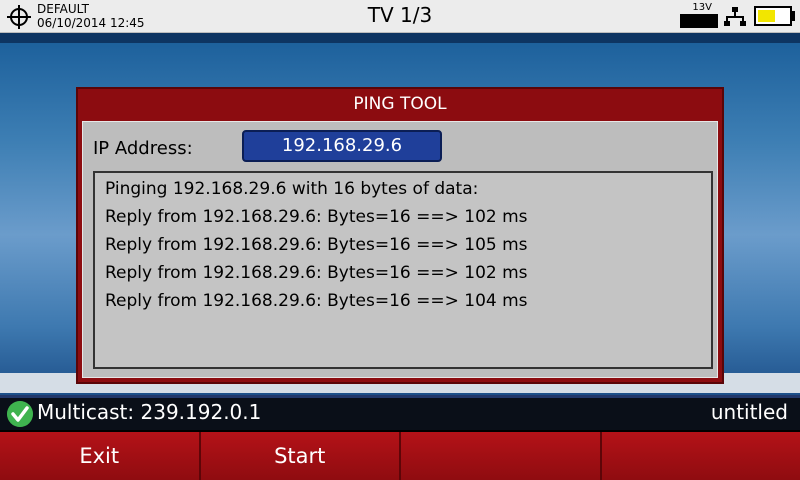  I want to click on exit-button: Exit, so click(100, 456).